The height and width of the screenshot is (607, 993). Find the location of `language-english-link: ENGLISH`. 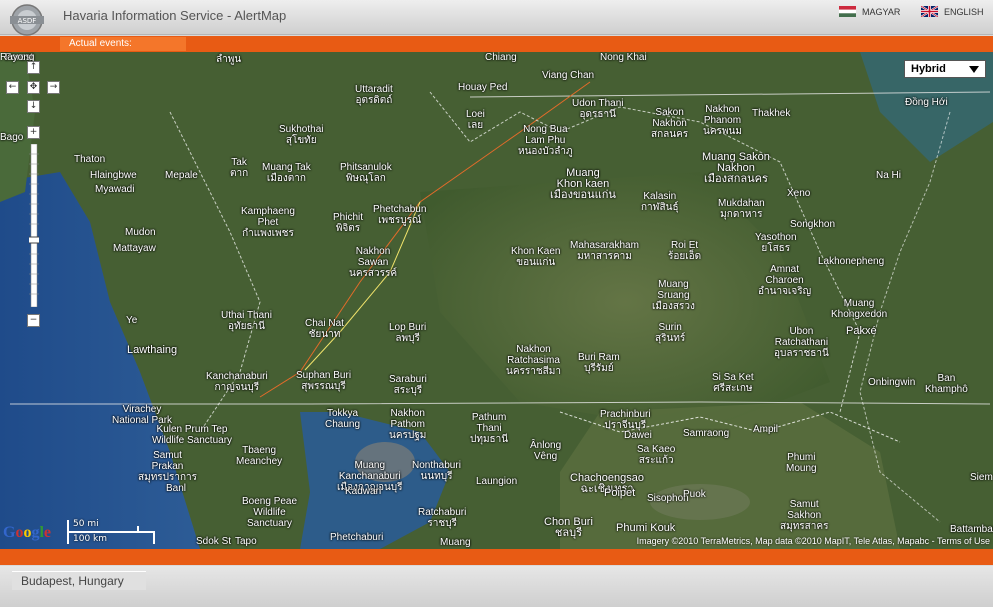

language-english-link: ENGLISH is located at coordinates (952, 11).